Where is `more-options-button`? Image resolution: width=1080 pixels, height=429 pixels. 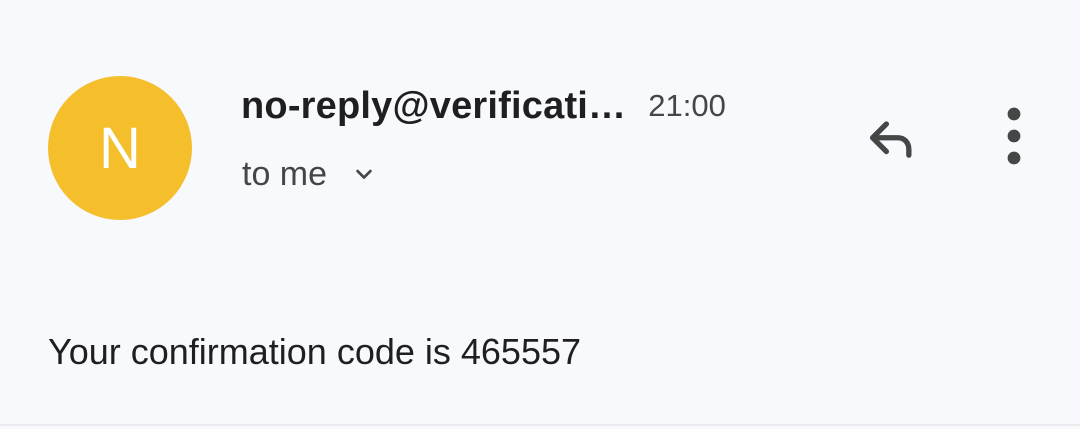 more-options-button is located at coordinates (1014, 138).